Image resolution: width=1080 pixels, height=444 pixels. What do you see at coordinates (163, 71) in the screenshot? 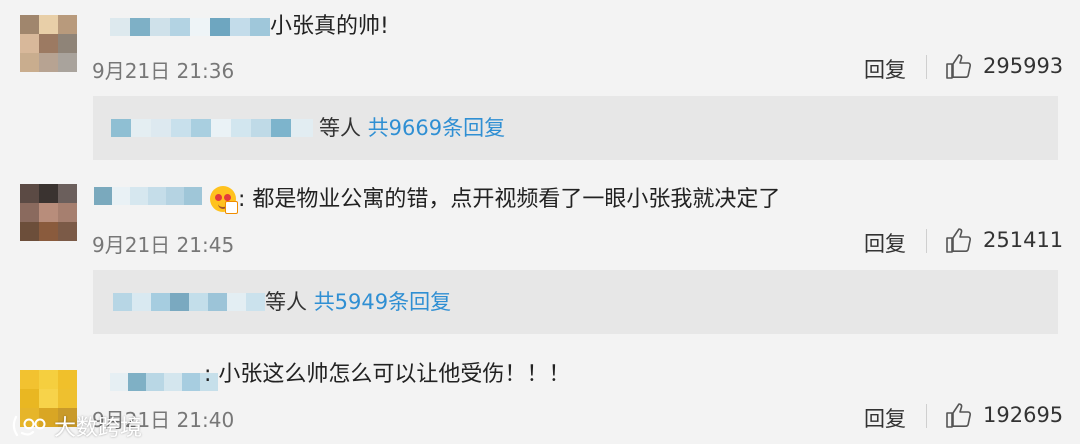
I see `comment-time: 9月21日 21:36` at bounding box center [163, 71].